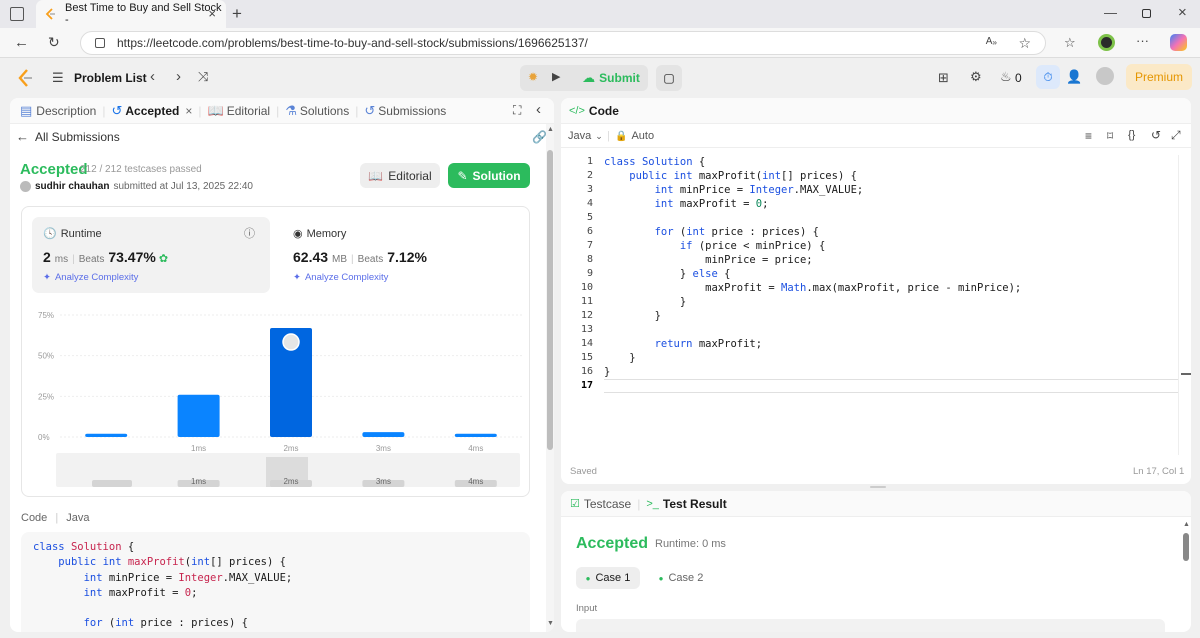 Image resolution: width=1200 pixels, height=638 pixels. Describe the element at coordinates (1186, 574) in the screenshot. I see `test-scrollbar: ▲` at that location.